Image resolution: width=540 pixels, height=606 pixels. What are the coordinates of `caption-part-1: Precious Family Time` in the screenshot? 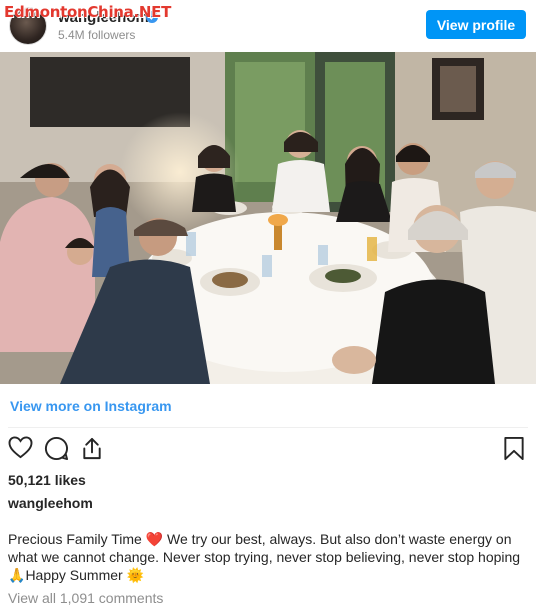 It's located at (75, 539).